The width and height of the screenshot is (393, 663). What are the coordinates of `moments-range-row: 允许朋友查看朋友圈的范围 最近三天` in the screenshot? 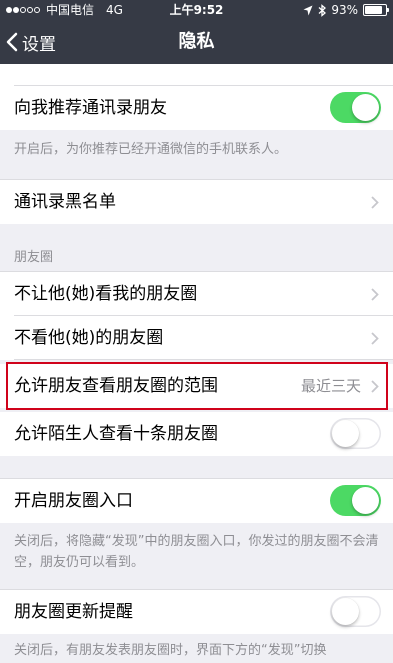 It's located at (196, 386).